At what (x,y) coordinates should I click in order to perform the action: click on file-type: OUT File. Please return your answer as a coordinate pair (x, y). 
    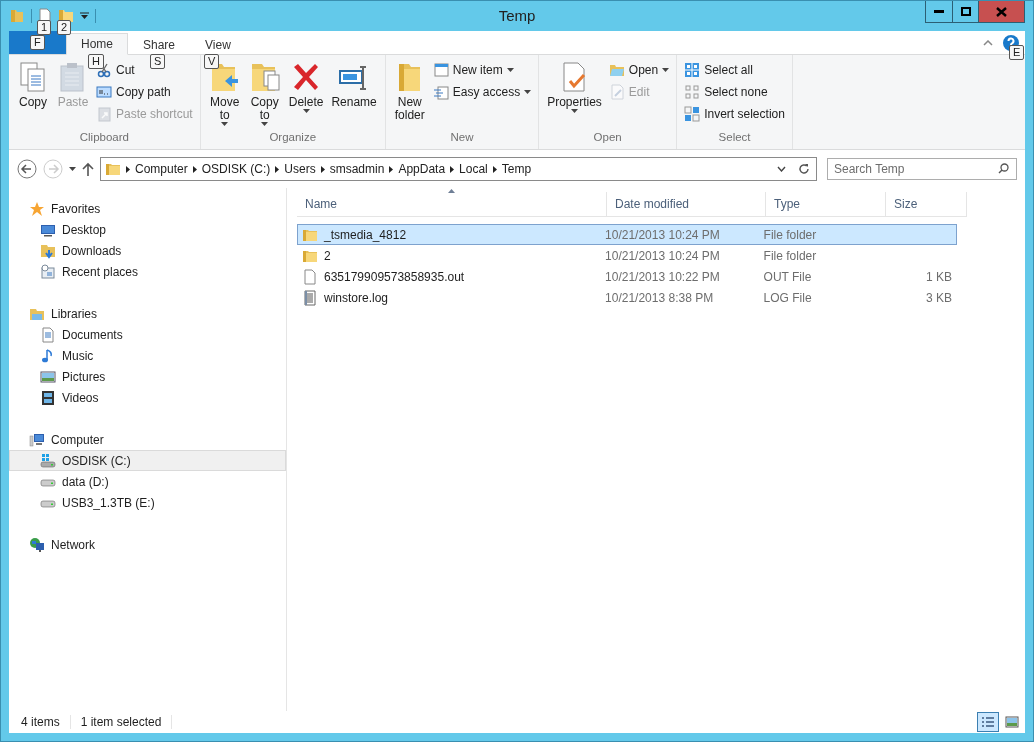
    Looking at the image, I should click on (787, 276).